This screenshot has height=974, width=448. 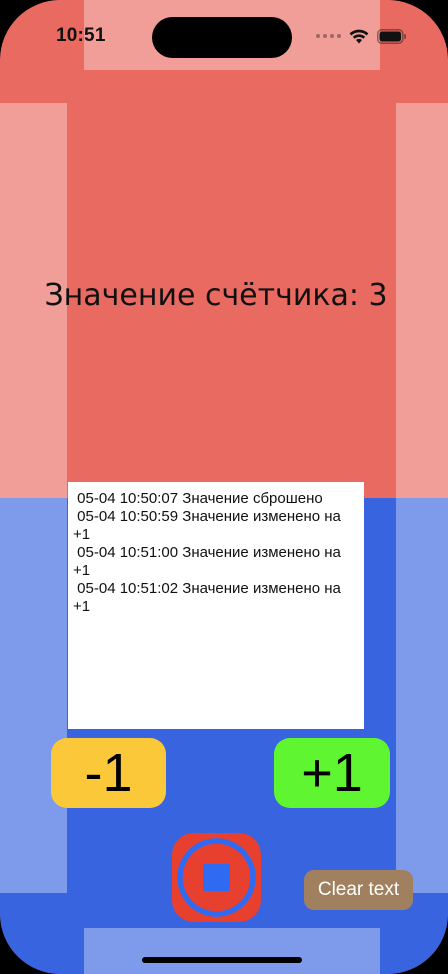 What do you see at coordinates (209, 561) in the screenshot?
I see `log-line: 05-04 10:51:00 Значение изменено на +1` at bounding box center [209, 561].